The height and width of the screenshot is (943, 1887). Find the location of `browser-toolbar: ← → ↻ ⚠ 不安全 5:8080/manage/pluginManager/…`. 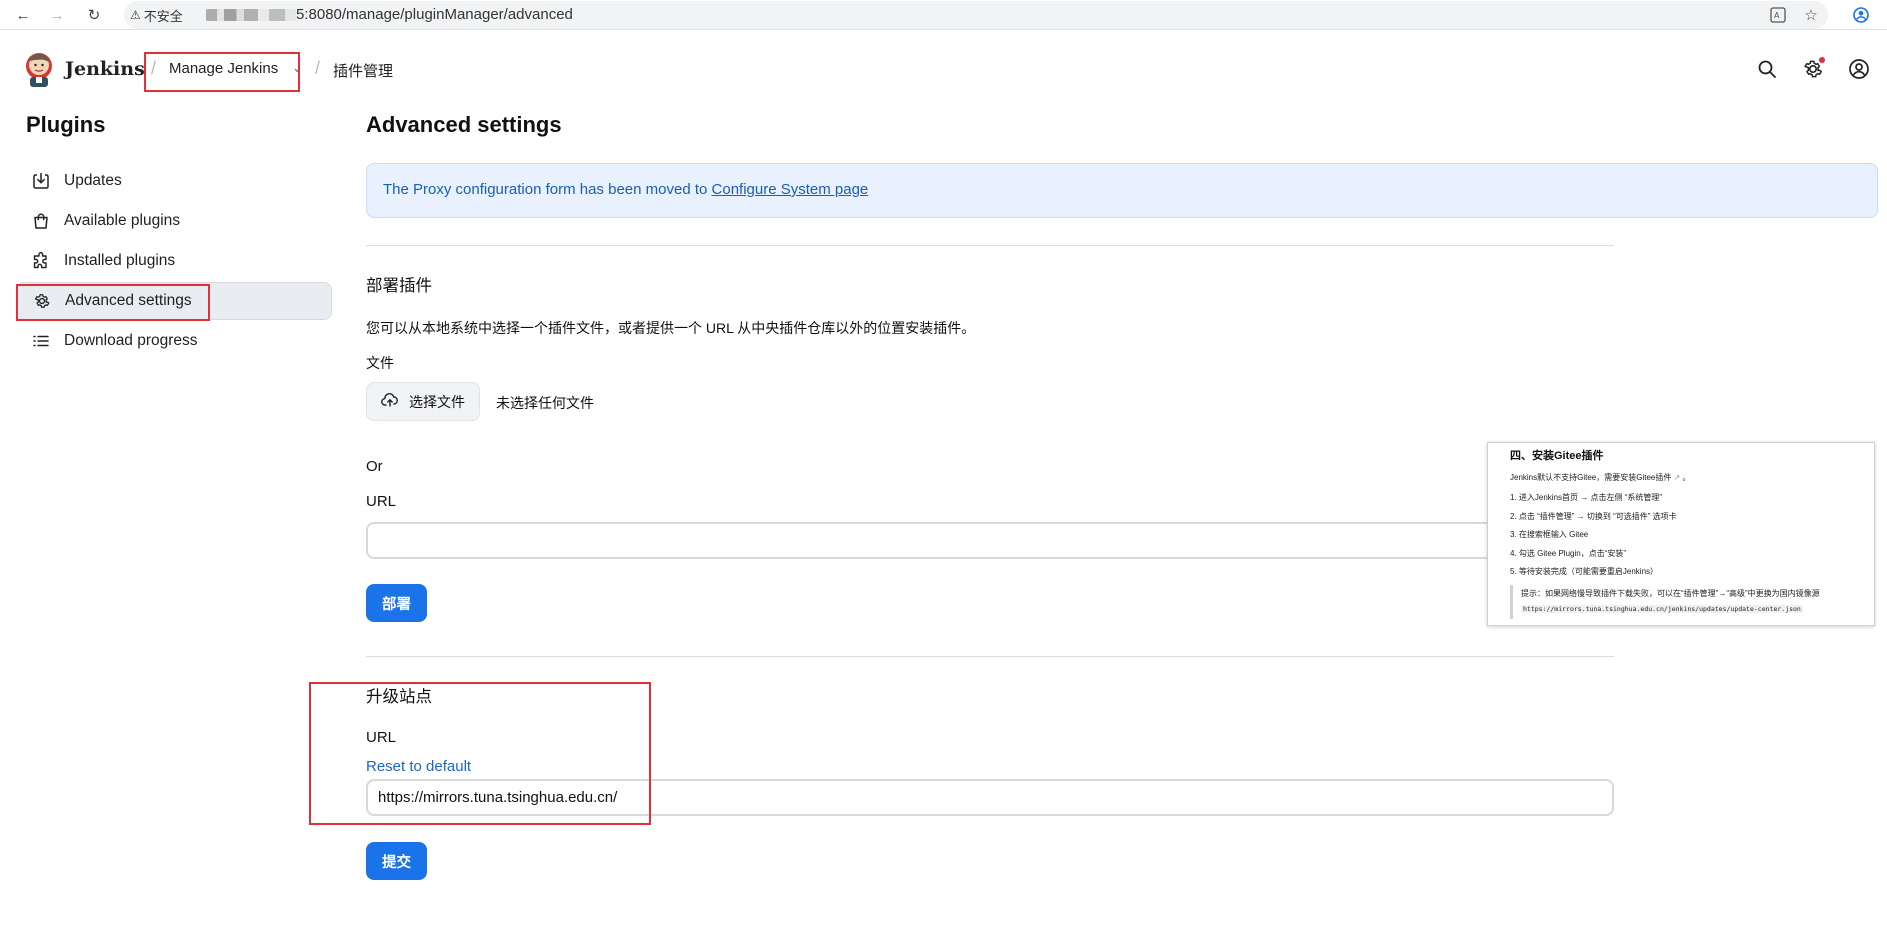

browser-toolbar: ← → ↻ ⚠ 不安全 5:8080/manage/pluginManager/… is located at coordinates (943, 15).